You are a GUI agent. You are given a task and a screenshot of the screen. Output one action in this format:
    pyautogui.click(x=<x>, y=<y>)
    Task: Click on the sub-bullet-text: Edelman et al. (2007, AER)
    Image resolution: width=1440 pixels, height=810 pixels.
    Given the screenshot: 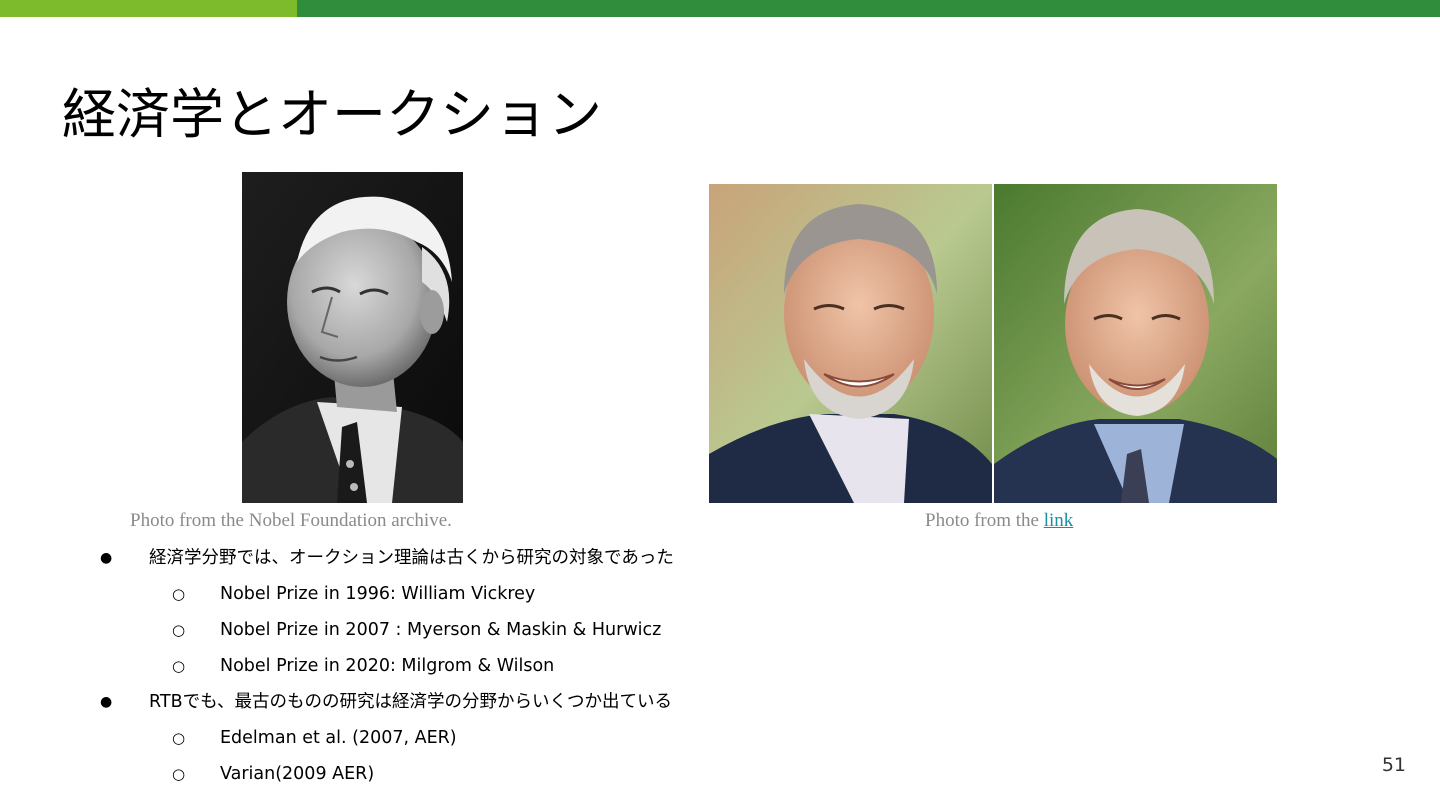 What is the action you would take?
    pyautogui.click(x=338, y=738)
    